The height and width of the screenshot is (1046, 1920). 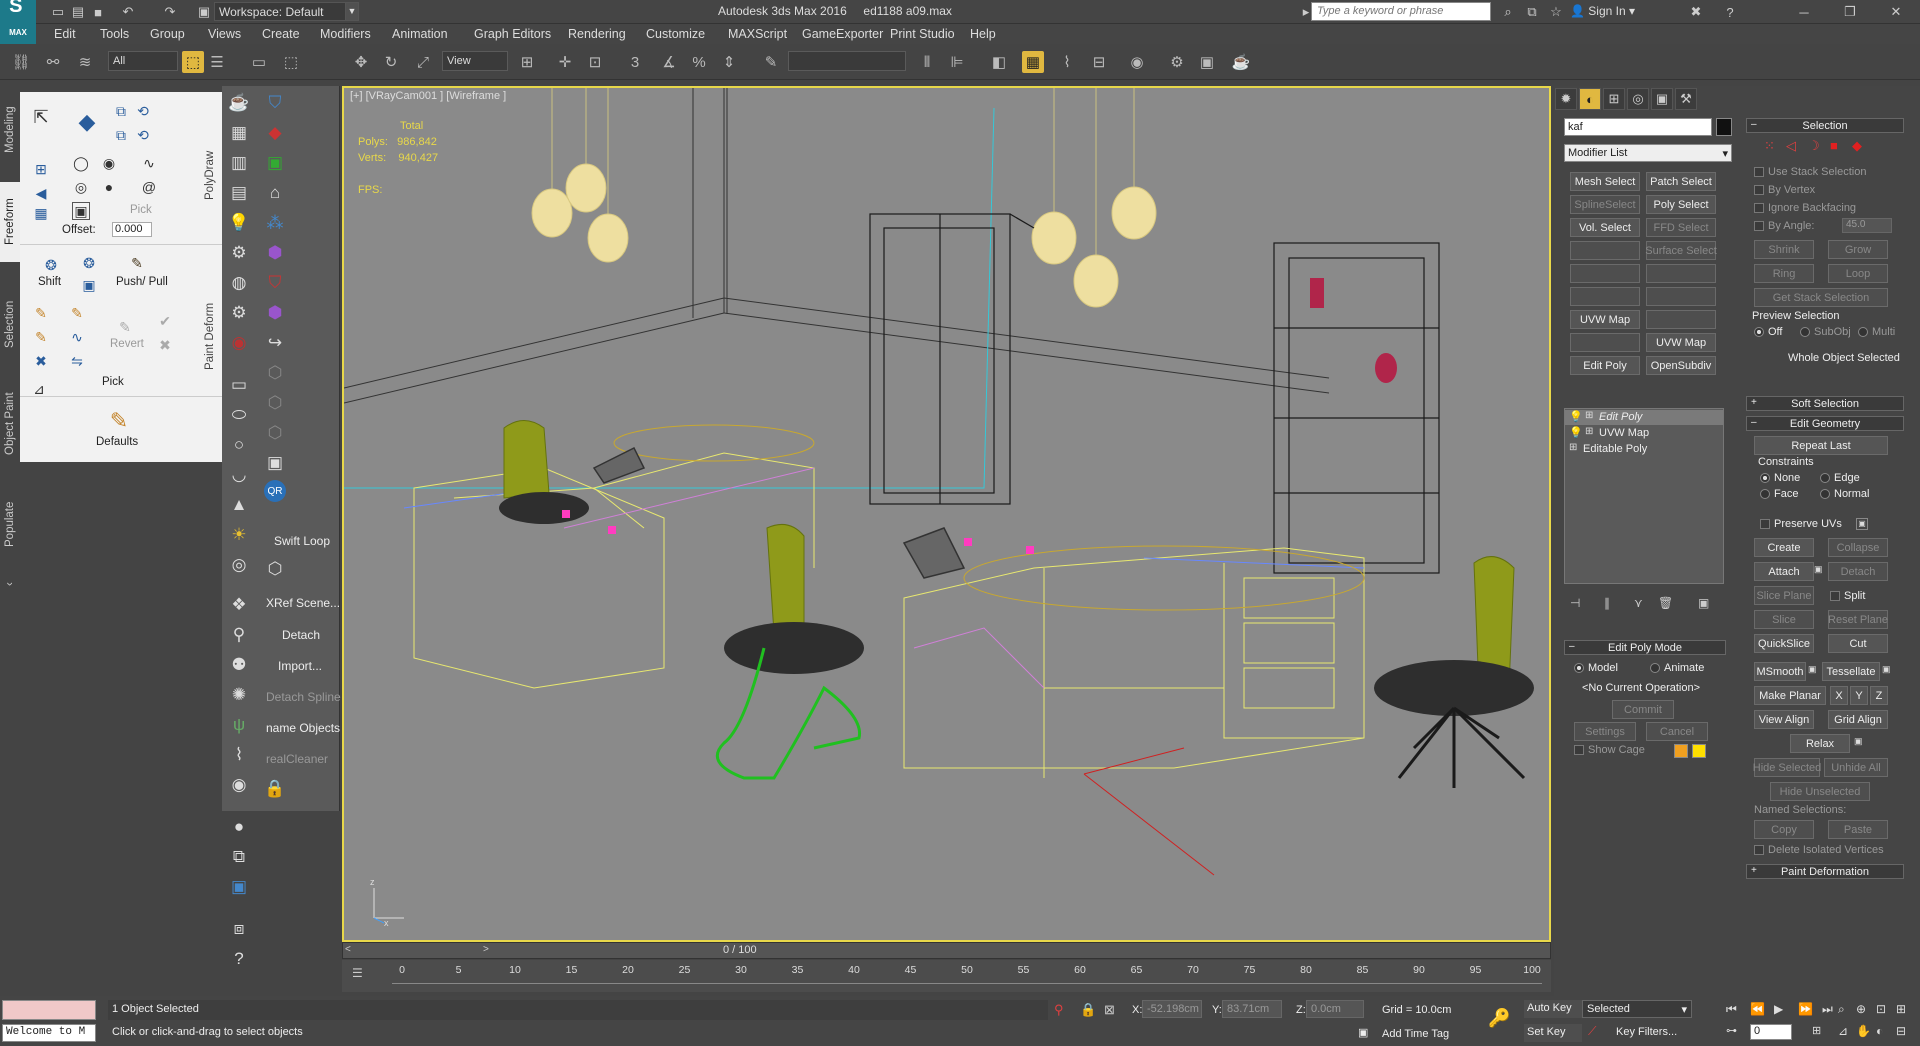 I want to click on detach-button-cp: Detach, so click(x=1858, y=571).